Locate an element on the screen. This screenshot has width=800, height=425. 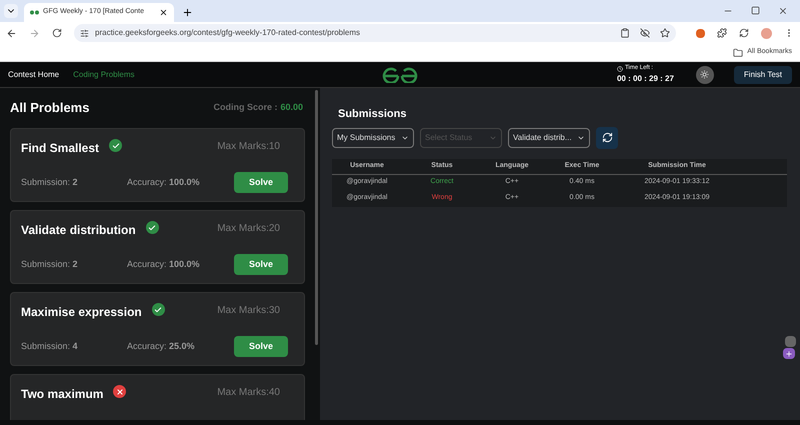
section-title: Submissions is located at coordinates (373, 114).